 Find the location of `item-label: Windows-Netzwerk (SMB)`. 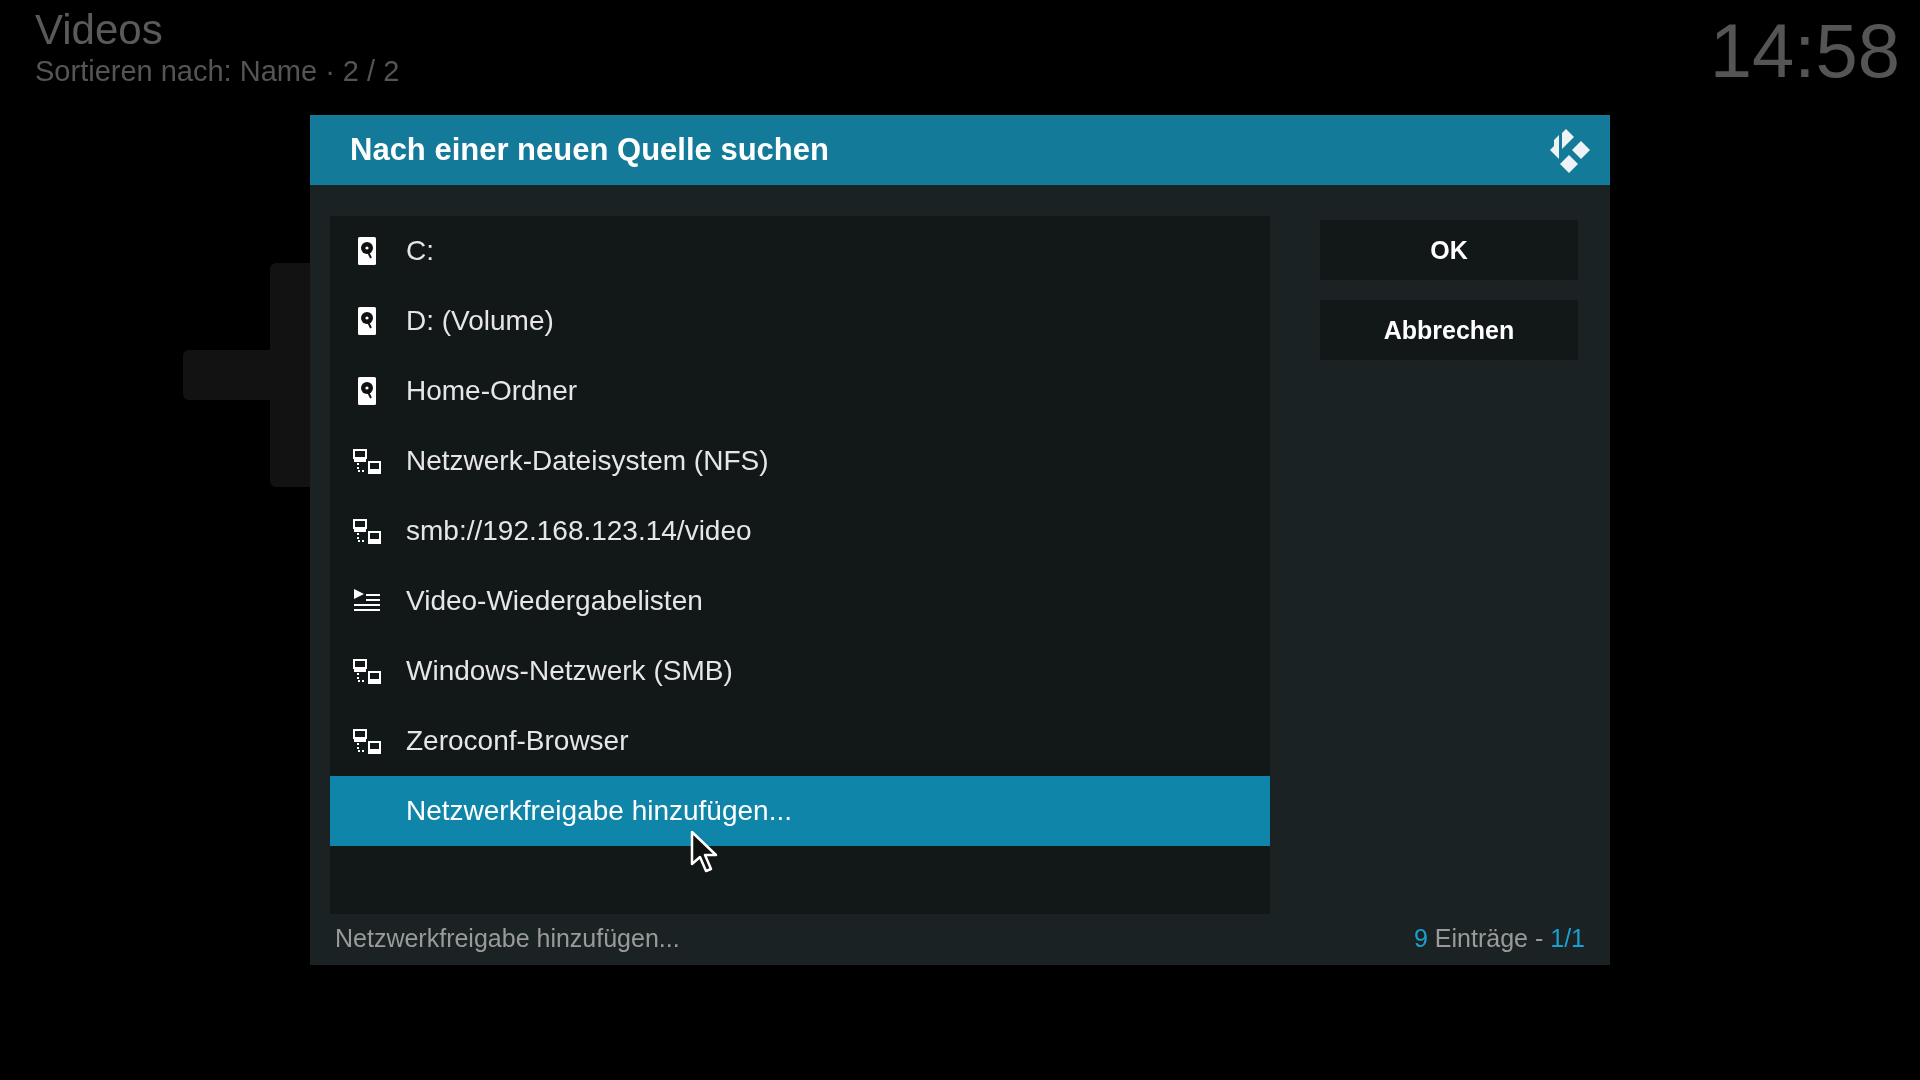

item-label: Windows-Netzwerk (SMB) is located at coordinates (569, 671).